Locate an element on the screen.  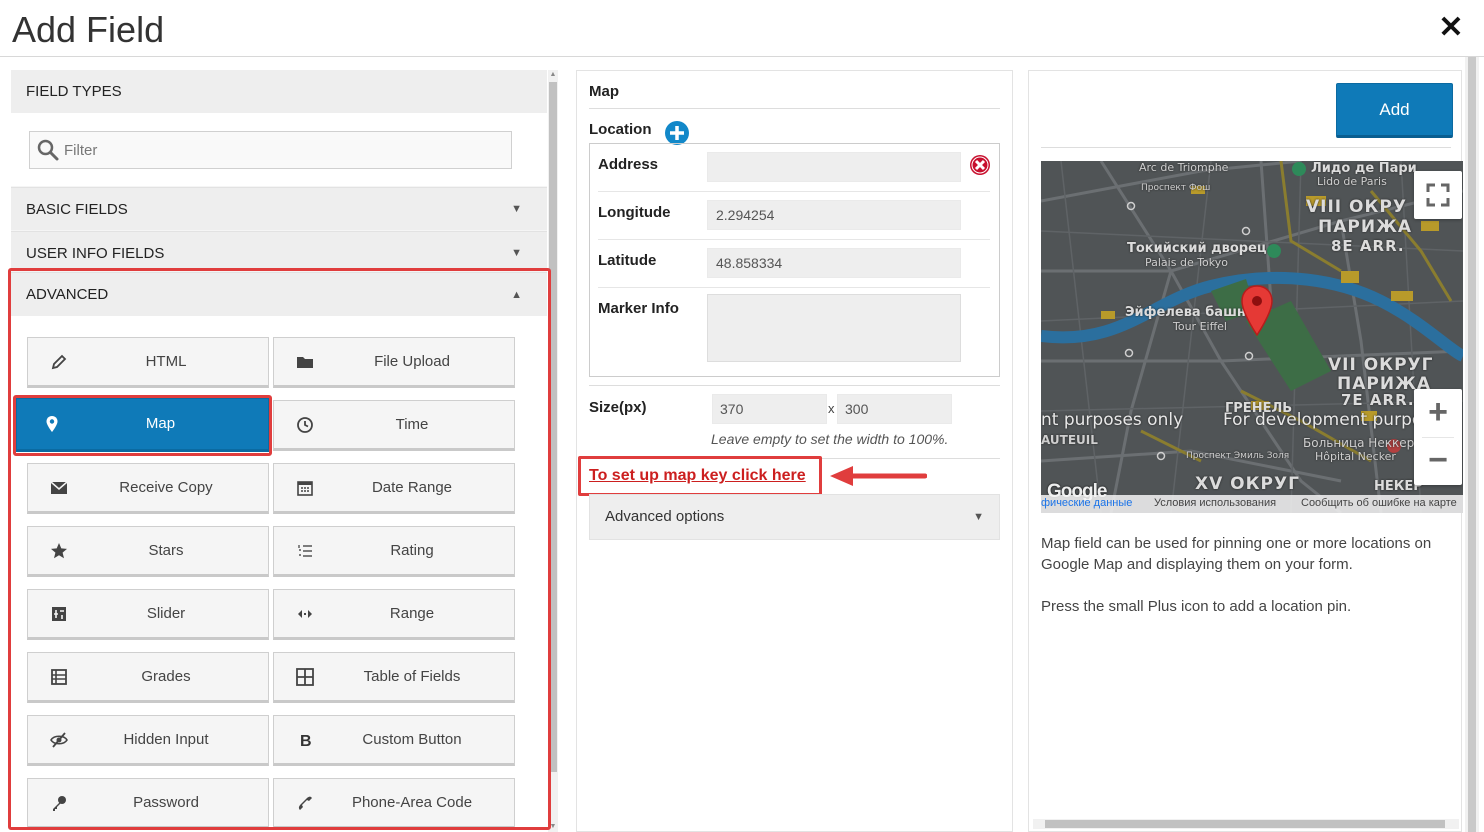
basic-fields-label: BASIC FIELDS is located at coordinates (77, 209).